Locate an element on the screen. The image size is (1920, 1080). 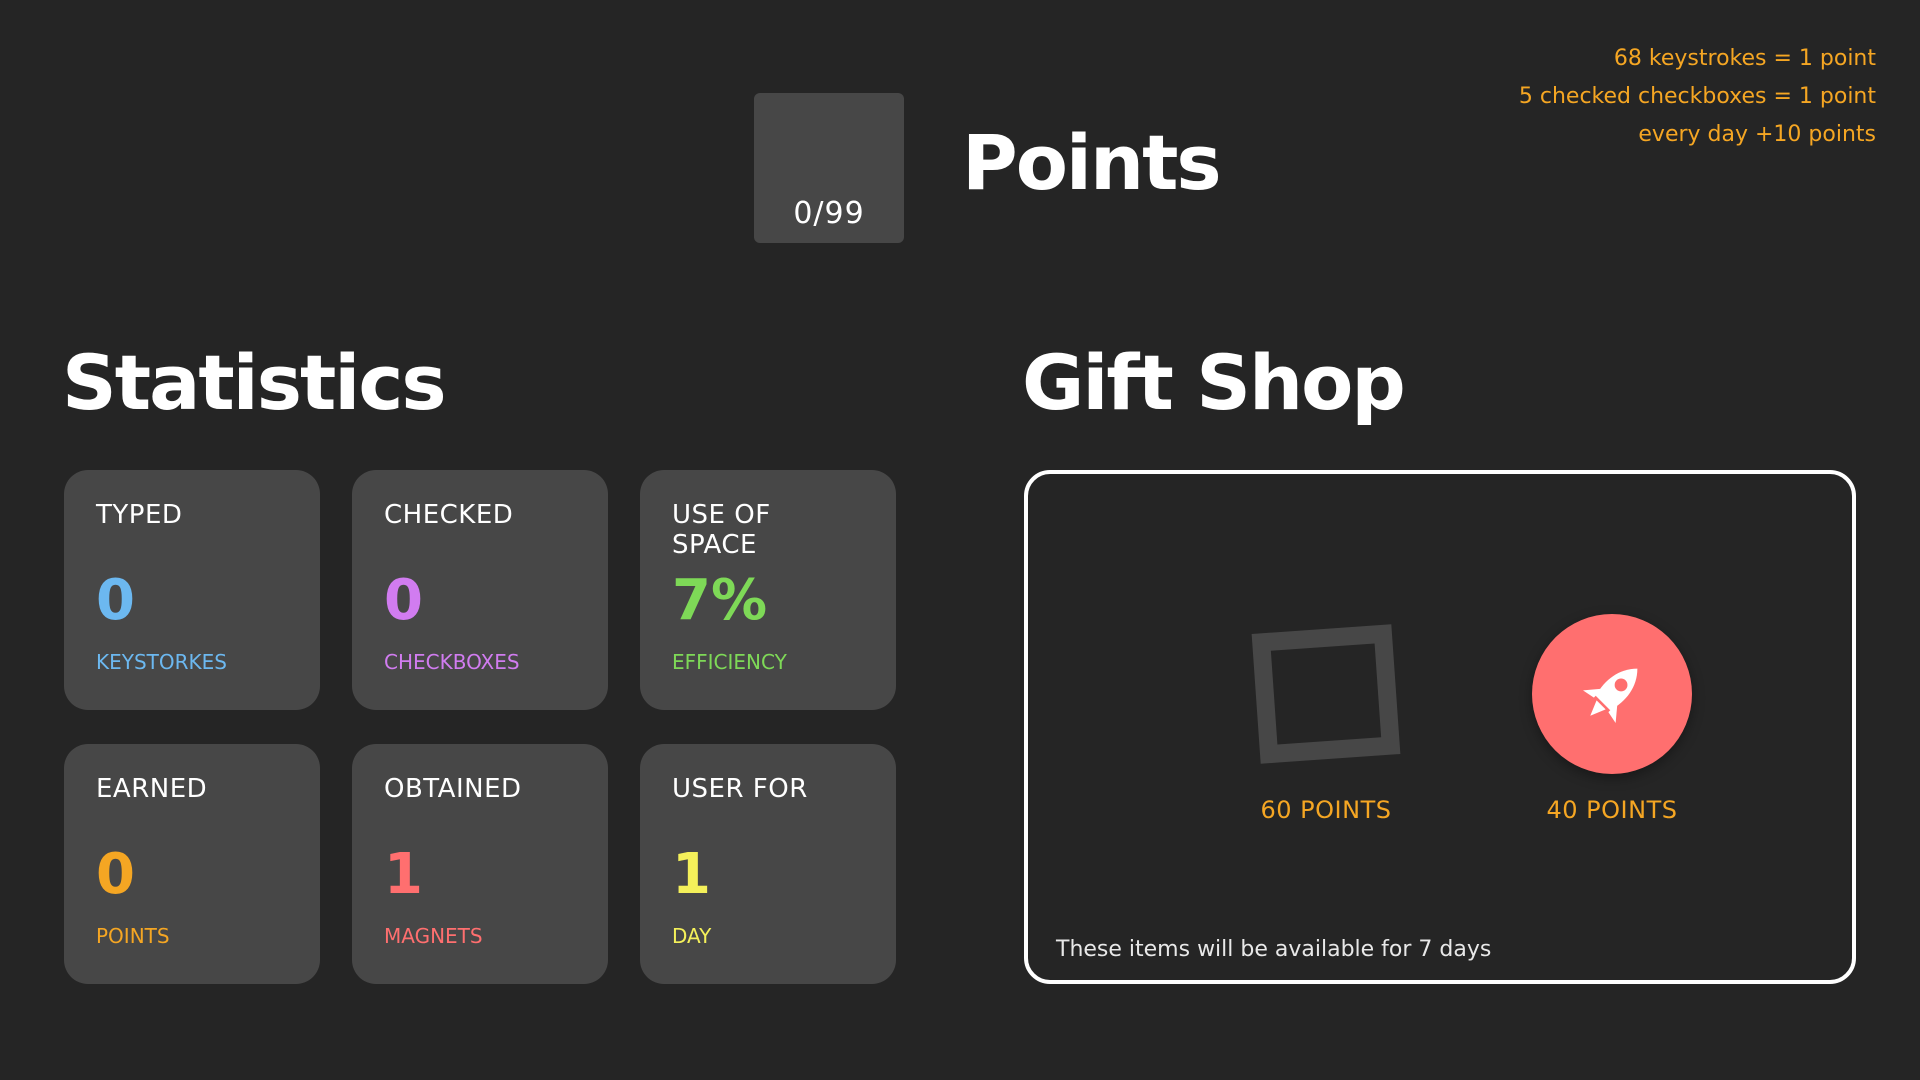
gift-shop-title: Gift Shop is located at coordinates (1214, 382).